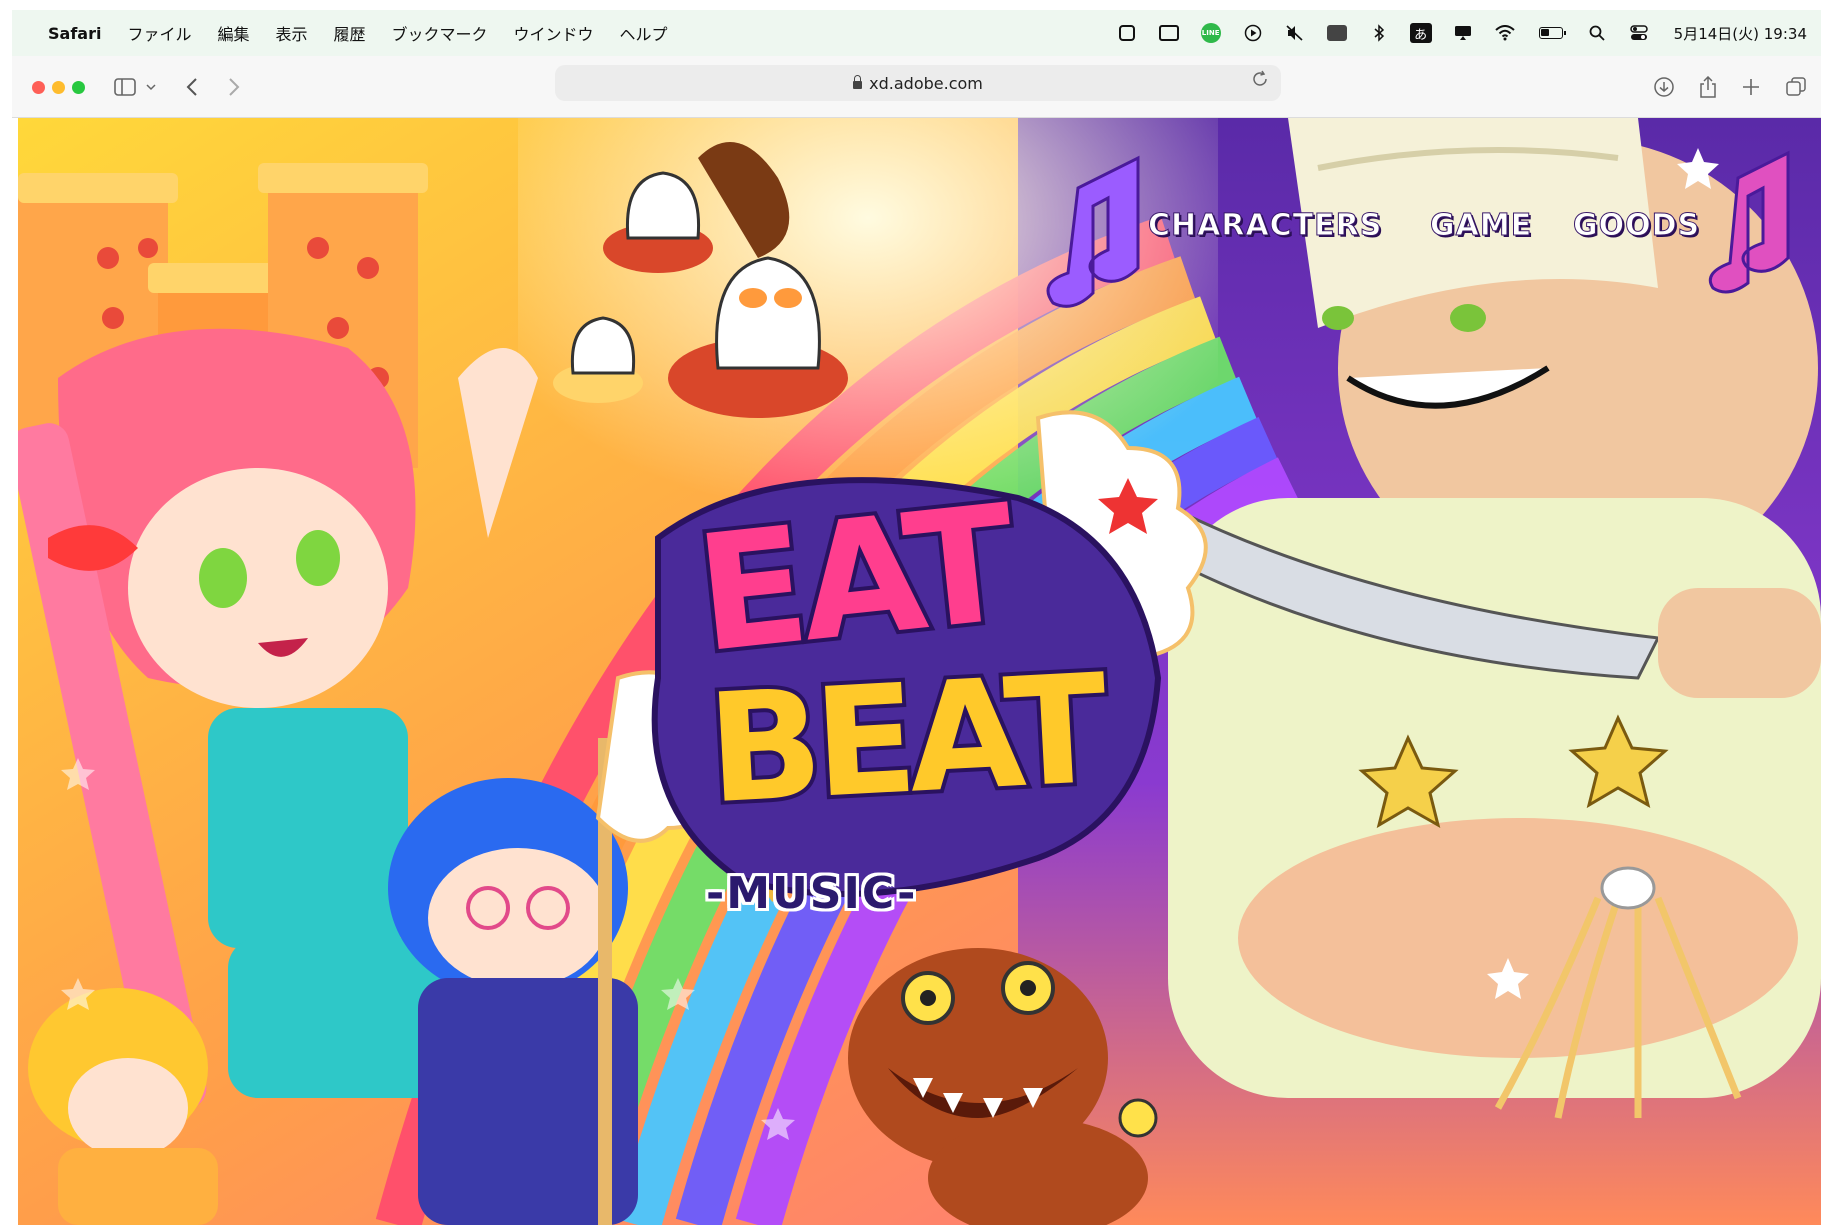 This screenshot has width=1821, height=1225. What do you see at coordinates (908, 740) in the screenshot?
I see `logo-beat-text: BEAT` at bounding box center [908, 740].